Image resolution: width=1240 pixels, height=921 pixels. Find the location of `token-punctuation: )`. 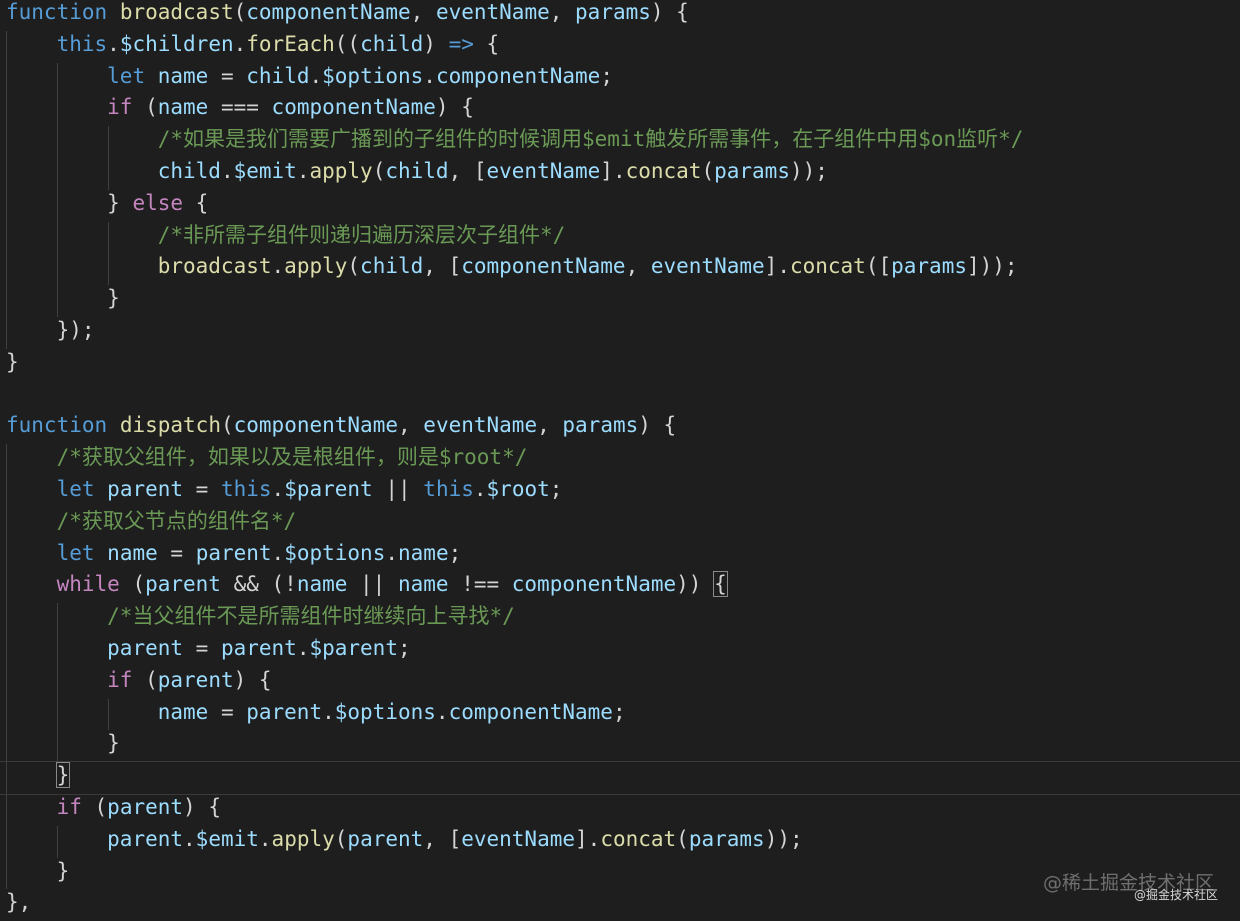

token-punctuation: ) is located at coordinates (436, 43).